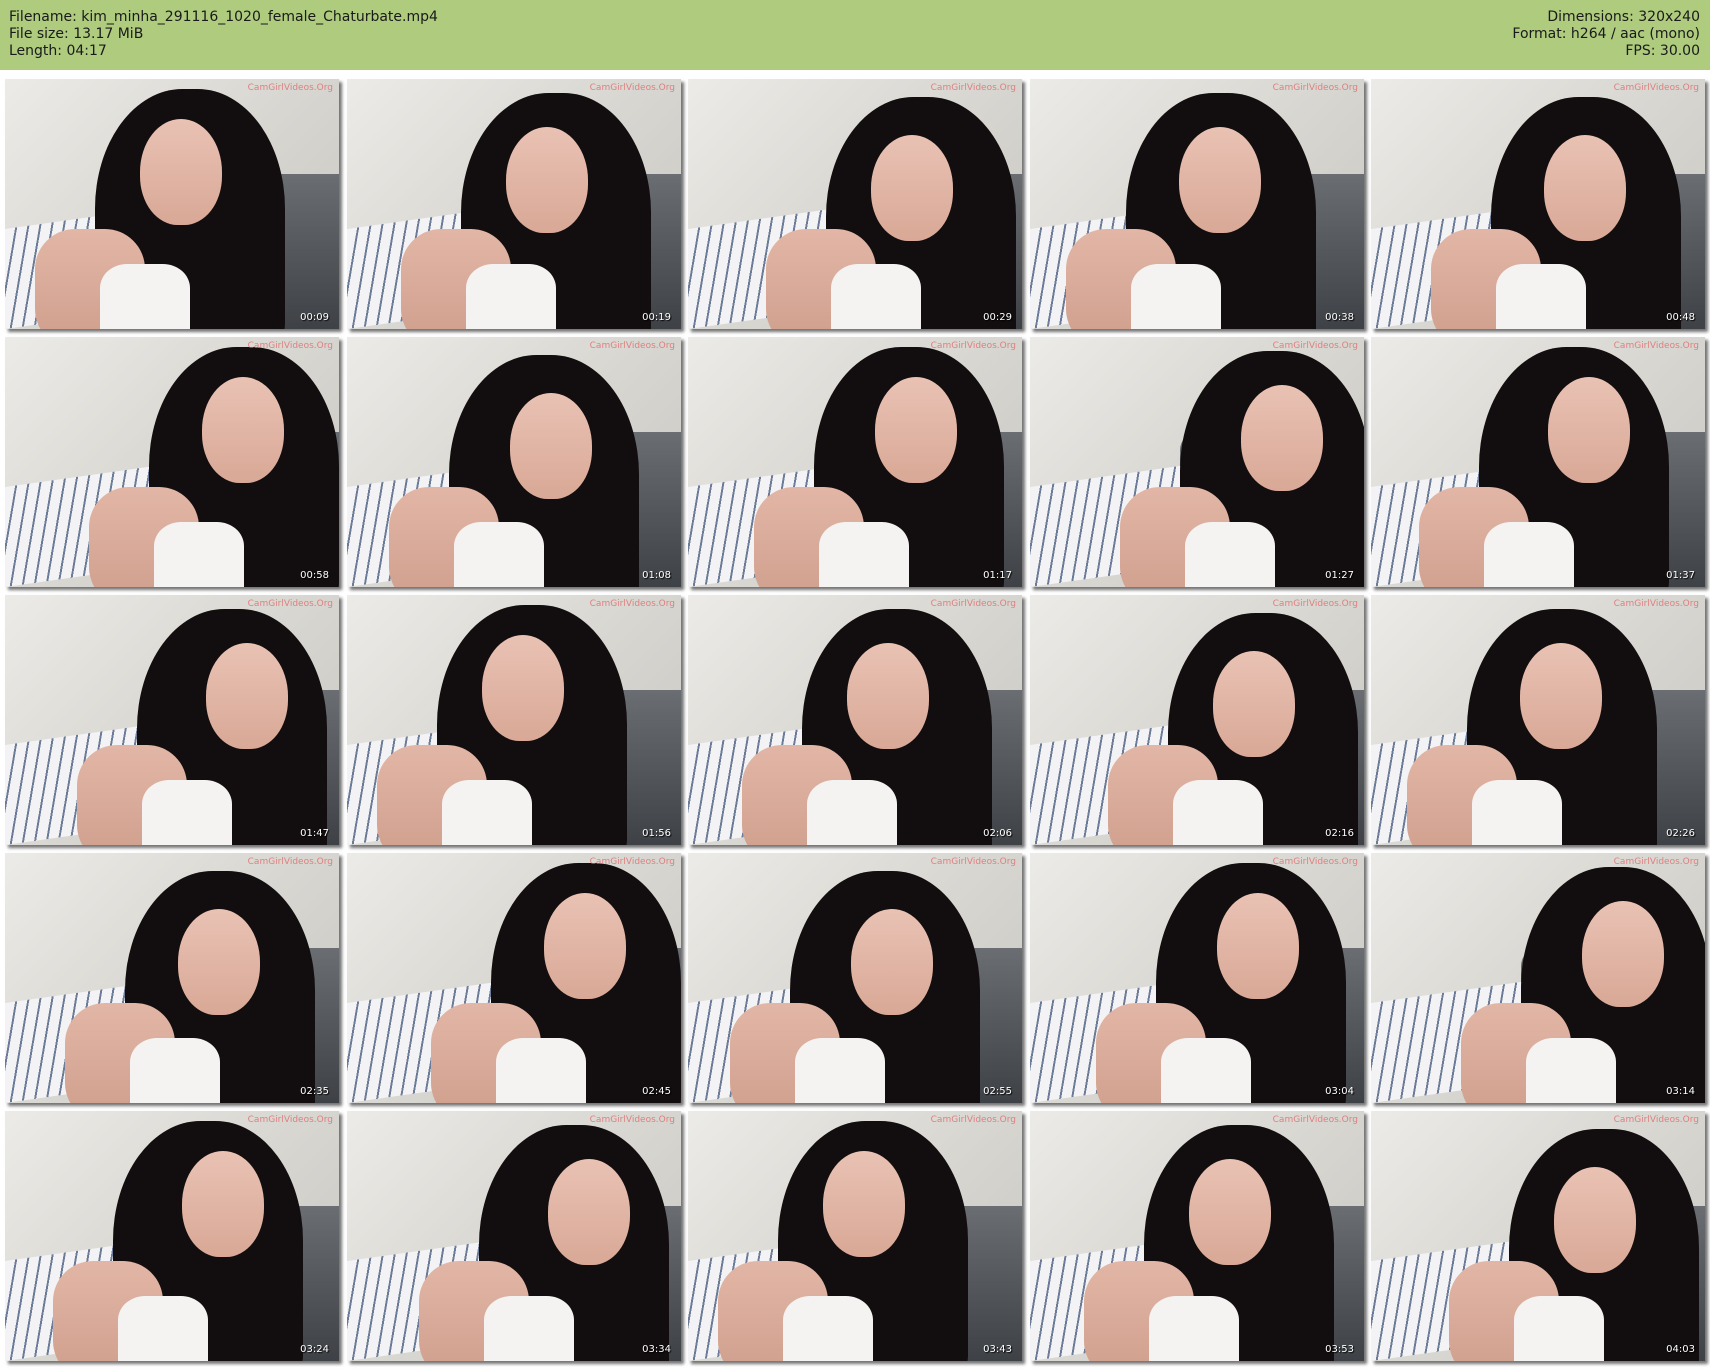  Describe the element at coordinates (656, 317) in the screenshot. I see `thumbnail-timestamp: 00:19` at that location.